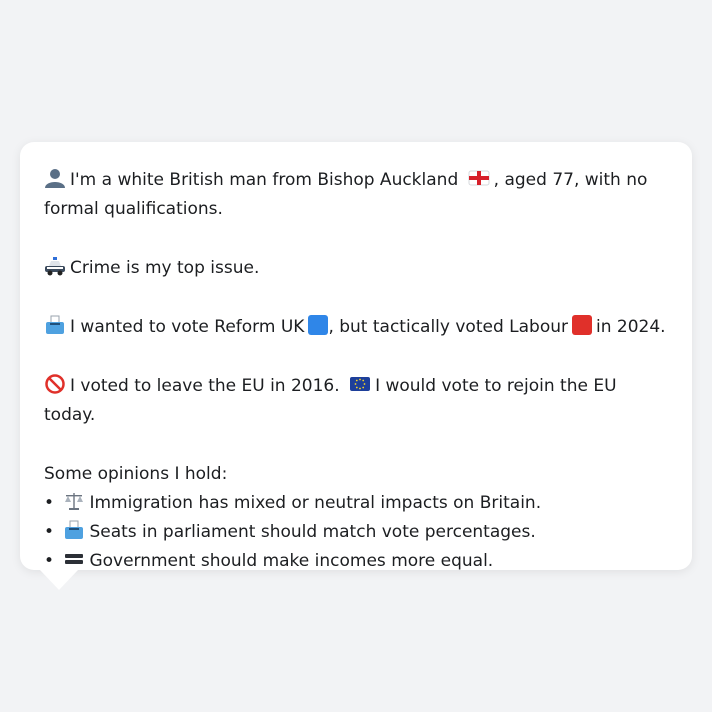 The width and height of the screenshot is (712, 712). What do you see at coordinates (55, 178) in the screenshot?
I see `person-silhouette-icon` at bounding box center [55, 178].